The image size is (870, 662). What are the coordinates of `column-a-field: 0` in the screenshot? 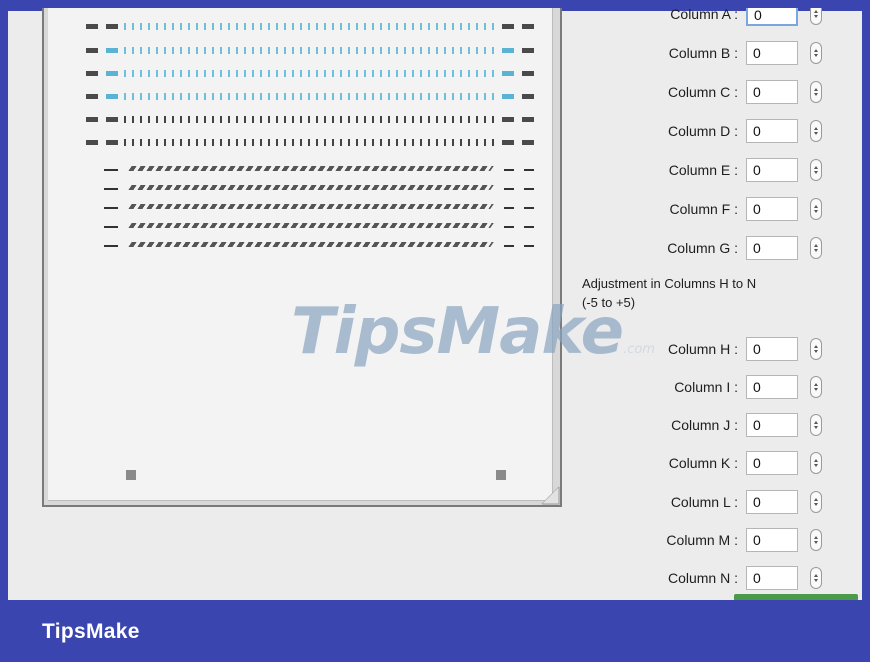 It's located at (772, 17).